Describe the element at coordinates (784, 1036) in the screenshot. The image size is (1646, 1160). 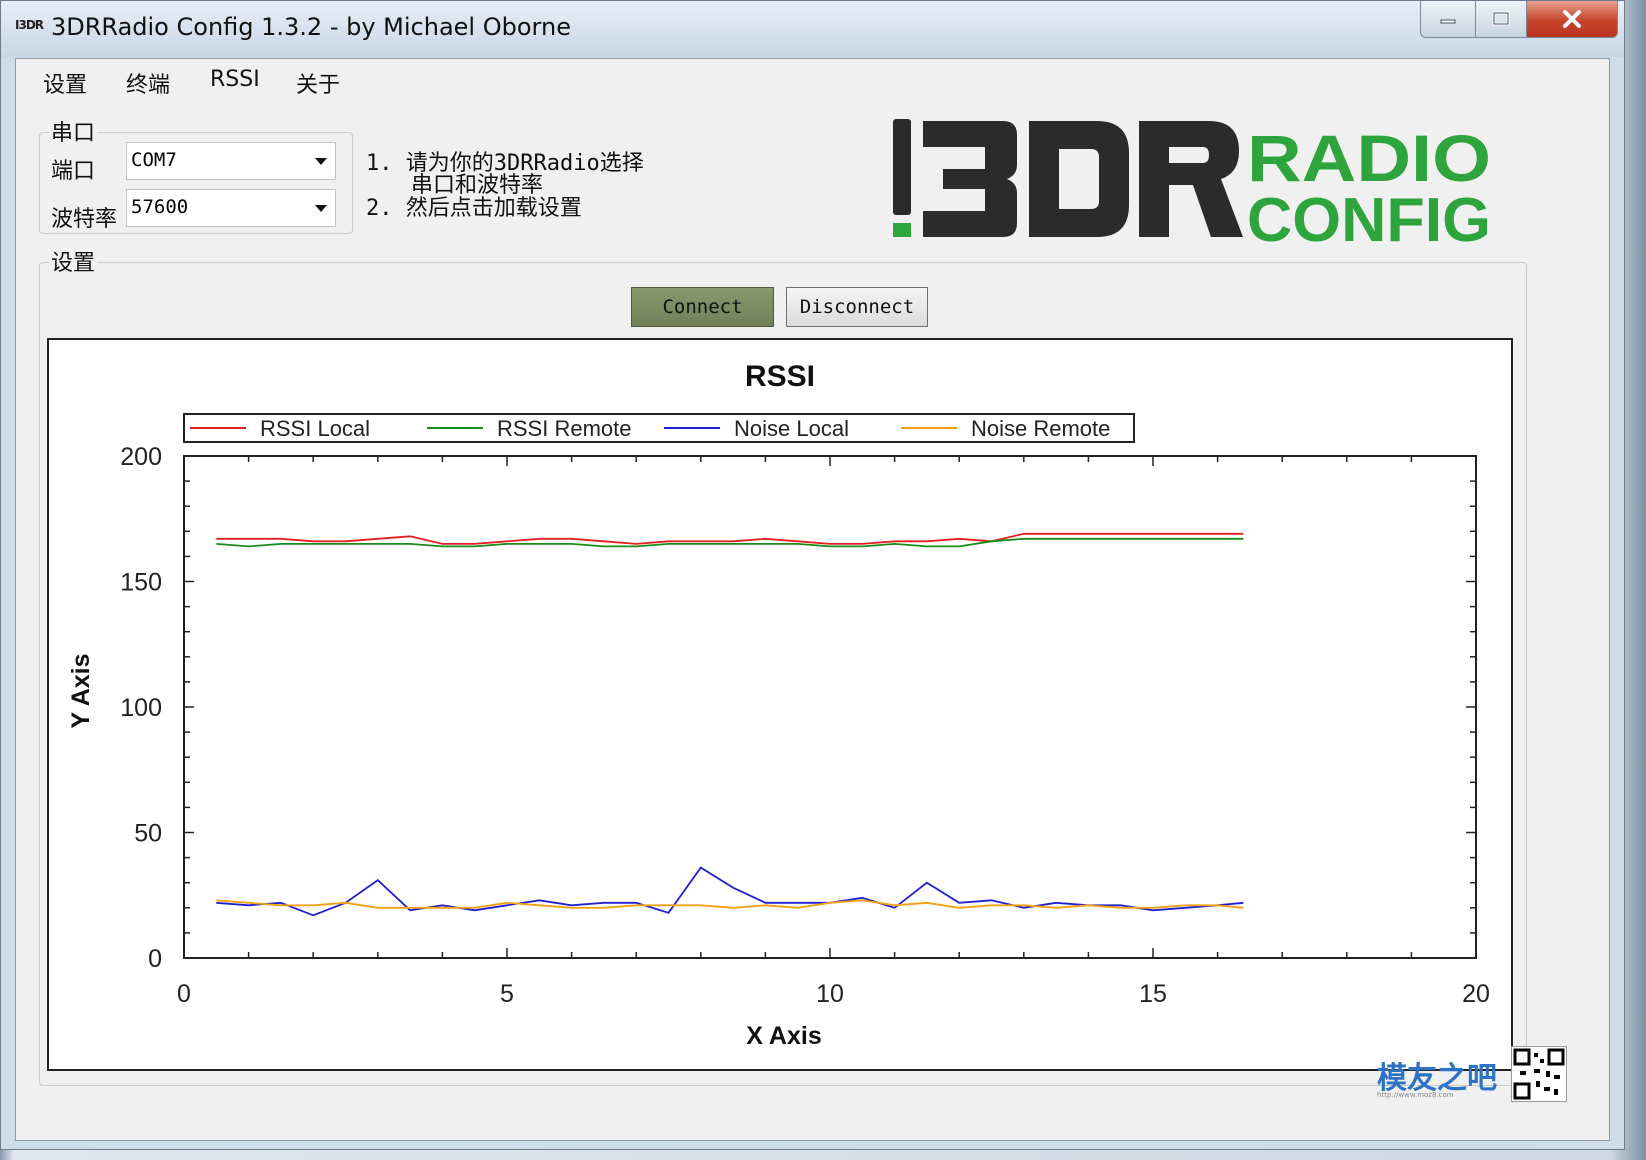
I see `x-axis-label: X Axis` at that location.